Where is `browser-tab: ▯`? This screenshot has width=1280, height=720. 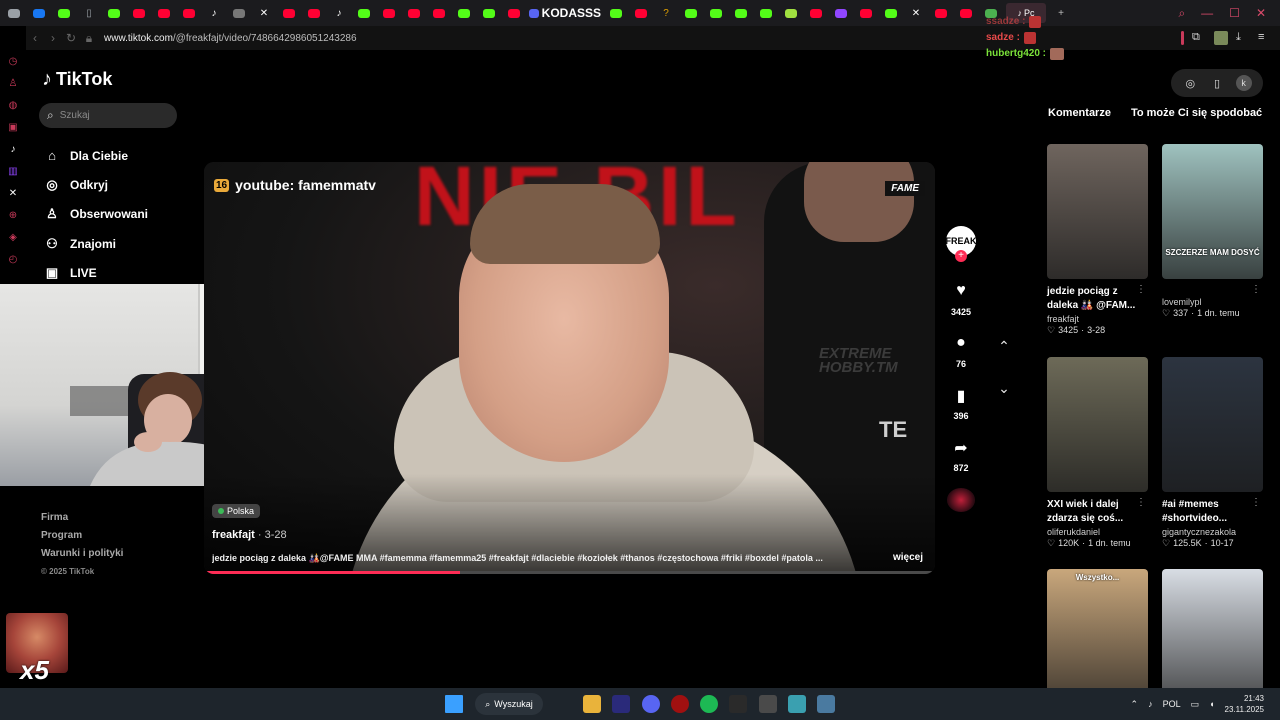 browser-tab: ▯ is located at coordinates (89, 13).